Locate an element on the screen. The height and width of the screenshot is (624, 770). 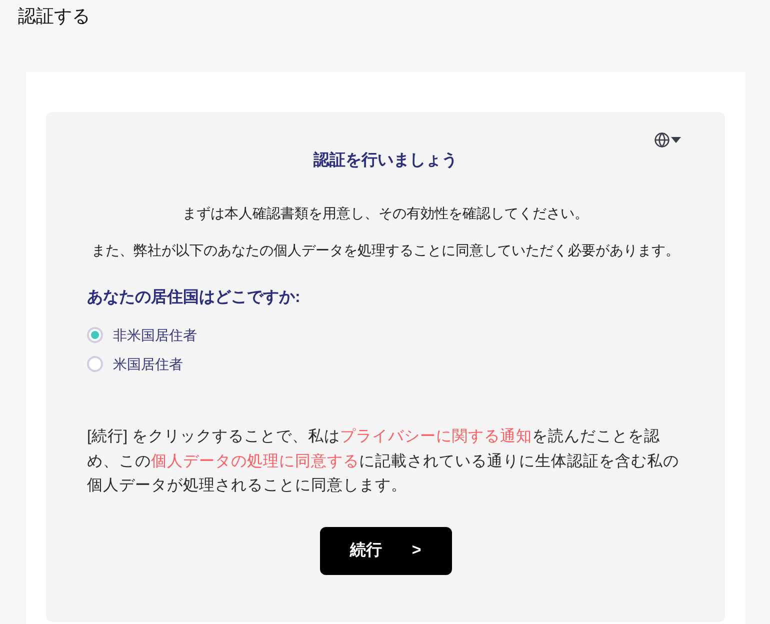
consent-text: [続行] をクリックすることで、私はプライバシーに関する通知 を読んだことを認め、この個人データの処理に同意する に記載されている通りに生体認証を含む私の個人データが処理されることに同意します。 is located at coordinates (383, 461).